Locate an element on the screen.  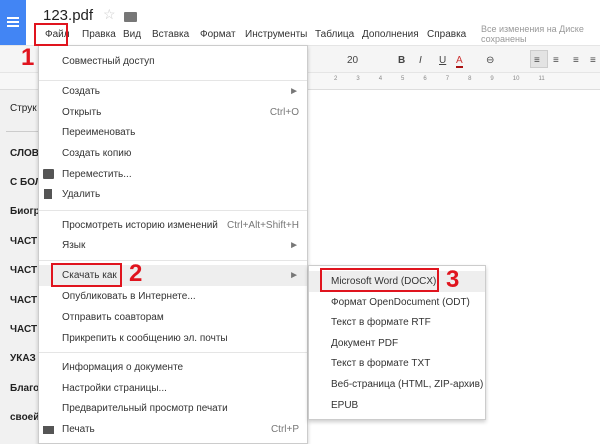
menu-table: Таблица is located at coordinates (334, 34).